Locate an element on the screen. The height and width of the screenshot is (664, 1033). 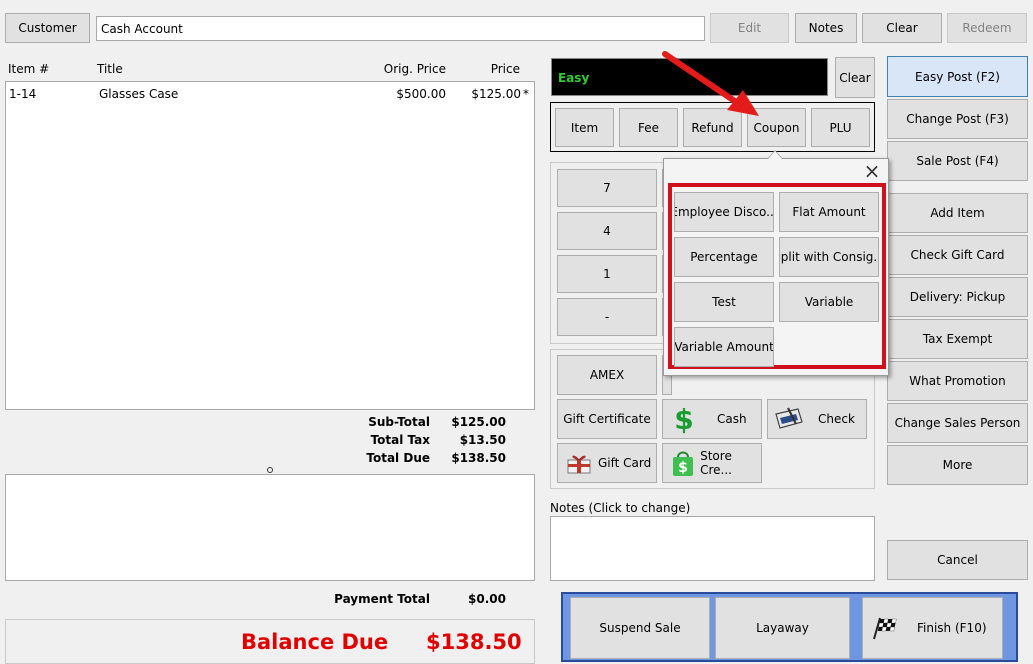
sale-post-button: Sale Post (F4) is located at coordinates (957, 161).